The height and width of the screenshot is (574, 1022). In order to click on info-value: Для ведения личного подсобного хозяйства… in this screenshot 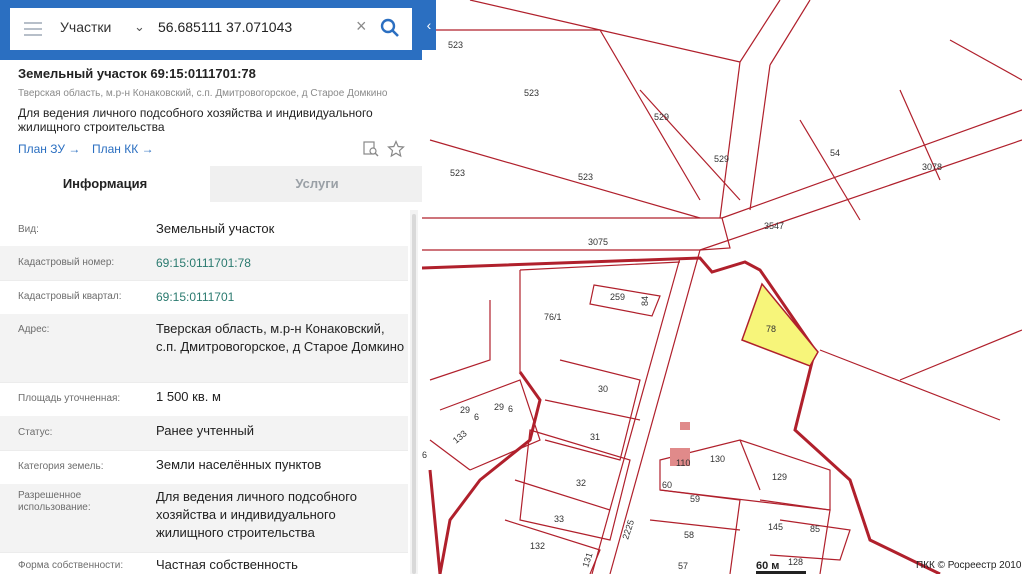, I will do `click(256, 514)`.